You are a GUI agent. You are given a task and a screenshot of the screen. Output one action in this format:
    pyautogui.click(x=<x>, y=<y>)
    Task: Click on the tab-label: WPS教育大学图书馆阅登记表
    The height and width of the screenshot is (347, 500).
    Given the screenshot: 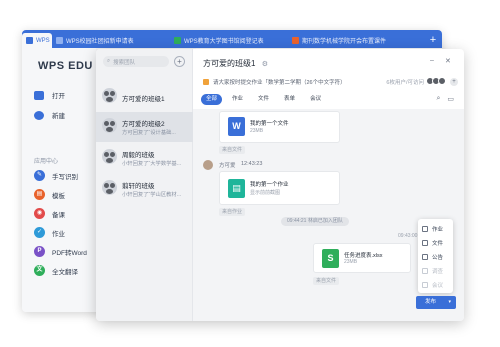 What is the action you would take?
    pyautogui.click(x=224, y=42)
    